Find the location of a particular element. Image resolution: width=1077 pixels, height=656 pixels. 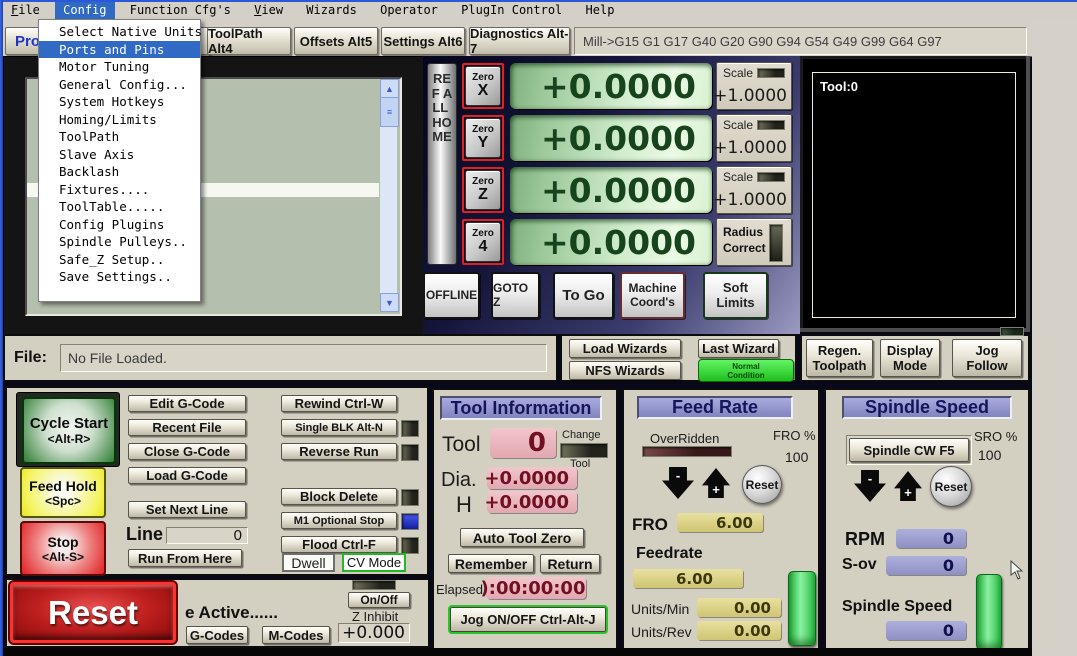

menu-config: Config is located at coordinates (85, 10).